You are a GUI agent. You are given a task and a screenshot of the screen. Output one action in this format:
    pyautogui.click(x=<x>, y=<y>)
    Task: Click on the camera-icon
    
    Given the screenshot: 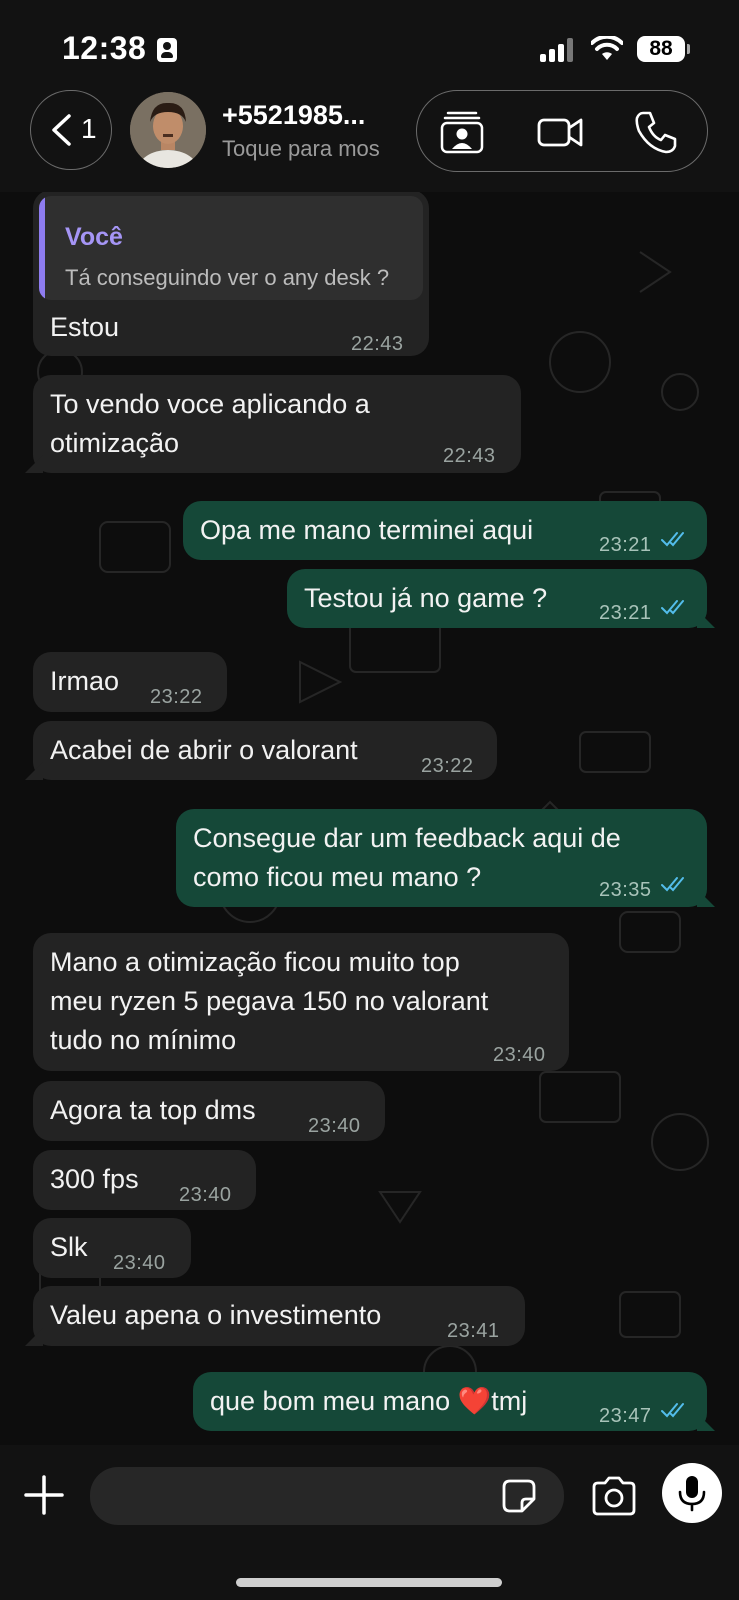 What is the action you would take?
    pyautogui.click(x=614, y=1496)
    